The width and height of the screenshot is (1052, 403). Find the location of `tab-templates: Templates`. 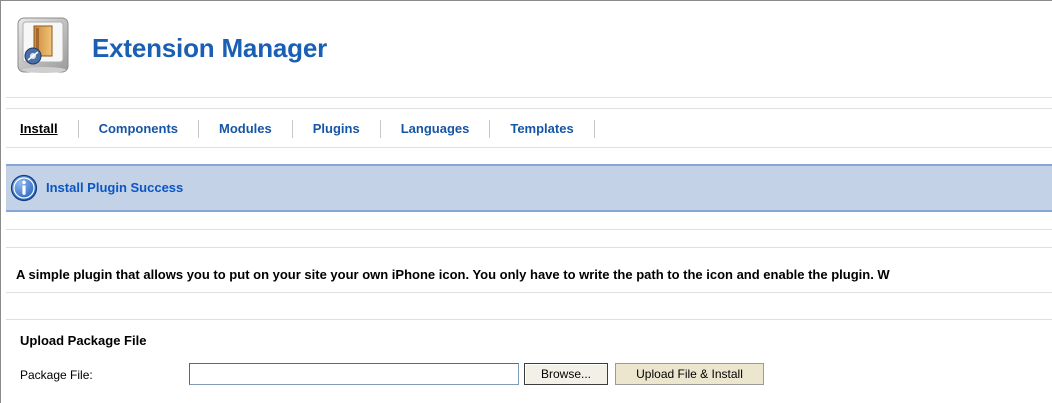

tab-templates: Templates is located at coordinates (542, 129).